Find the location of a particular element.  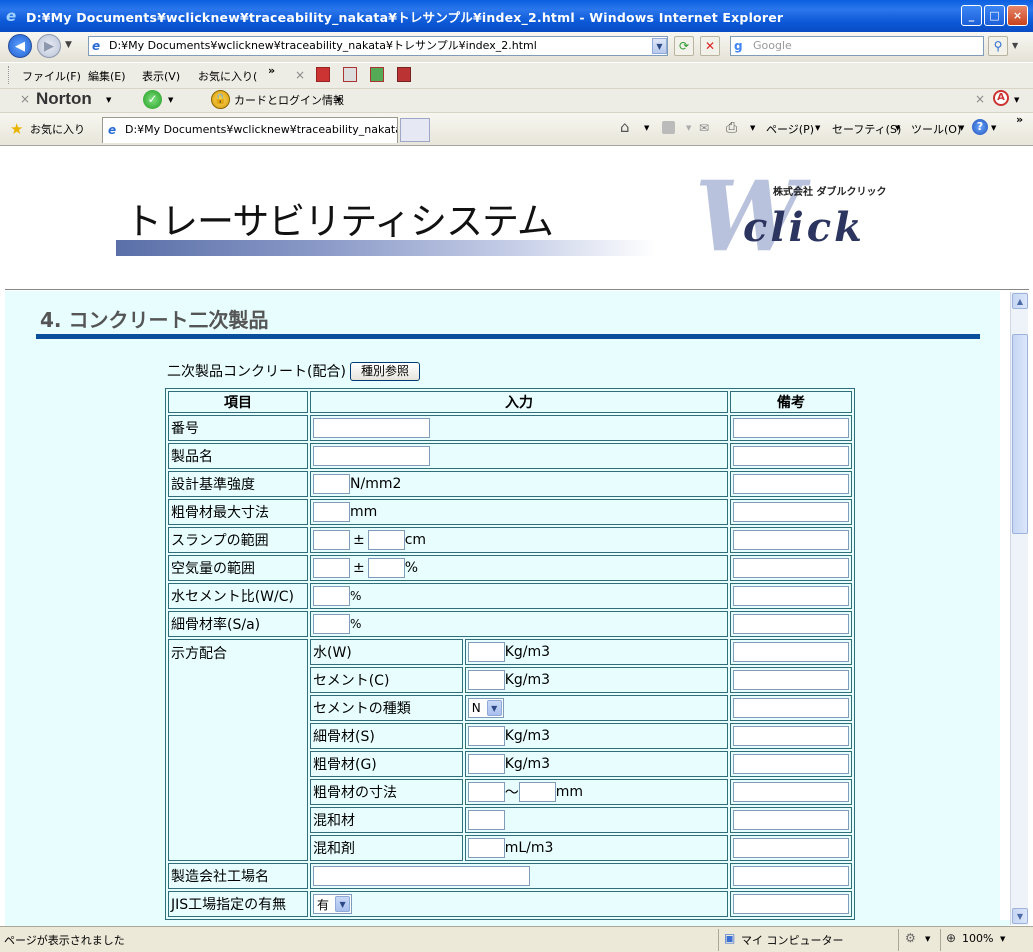

close-addon-icon: × is located at coordinates (980, 99).